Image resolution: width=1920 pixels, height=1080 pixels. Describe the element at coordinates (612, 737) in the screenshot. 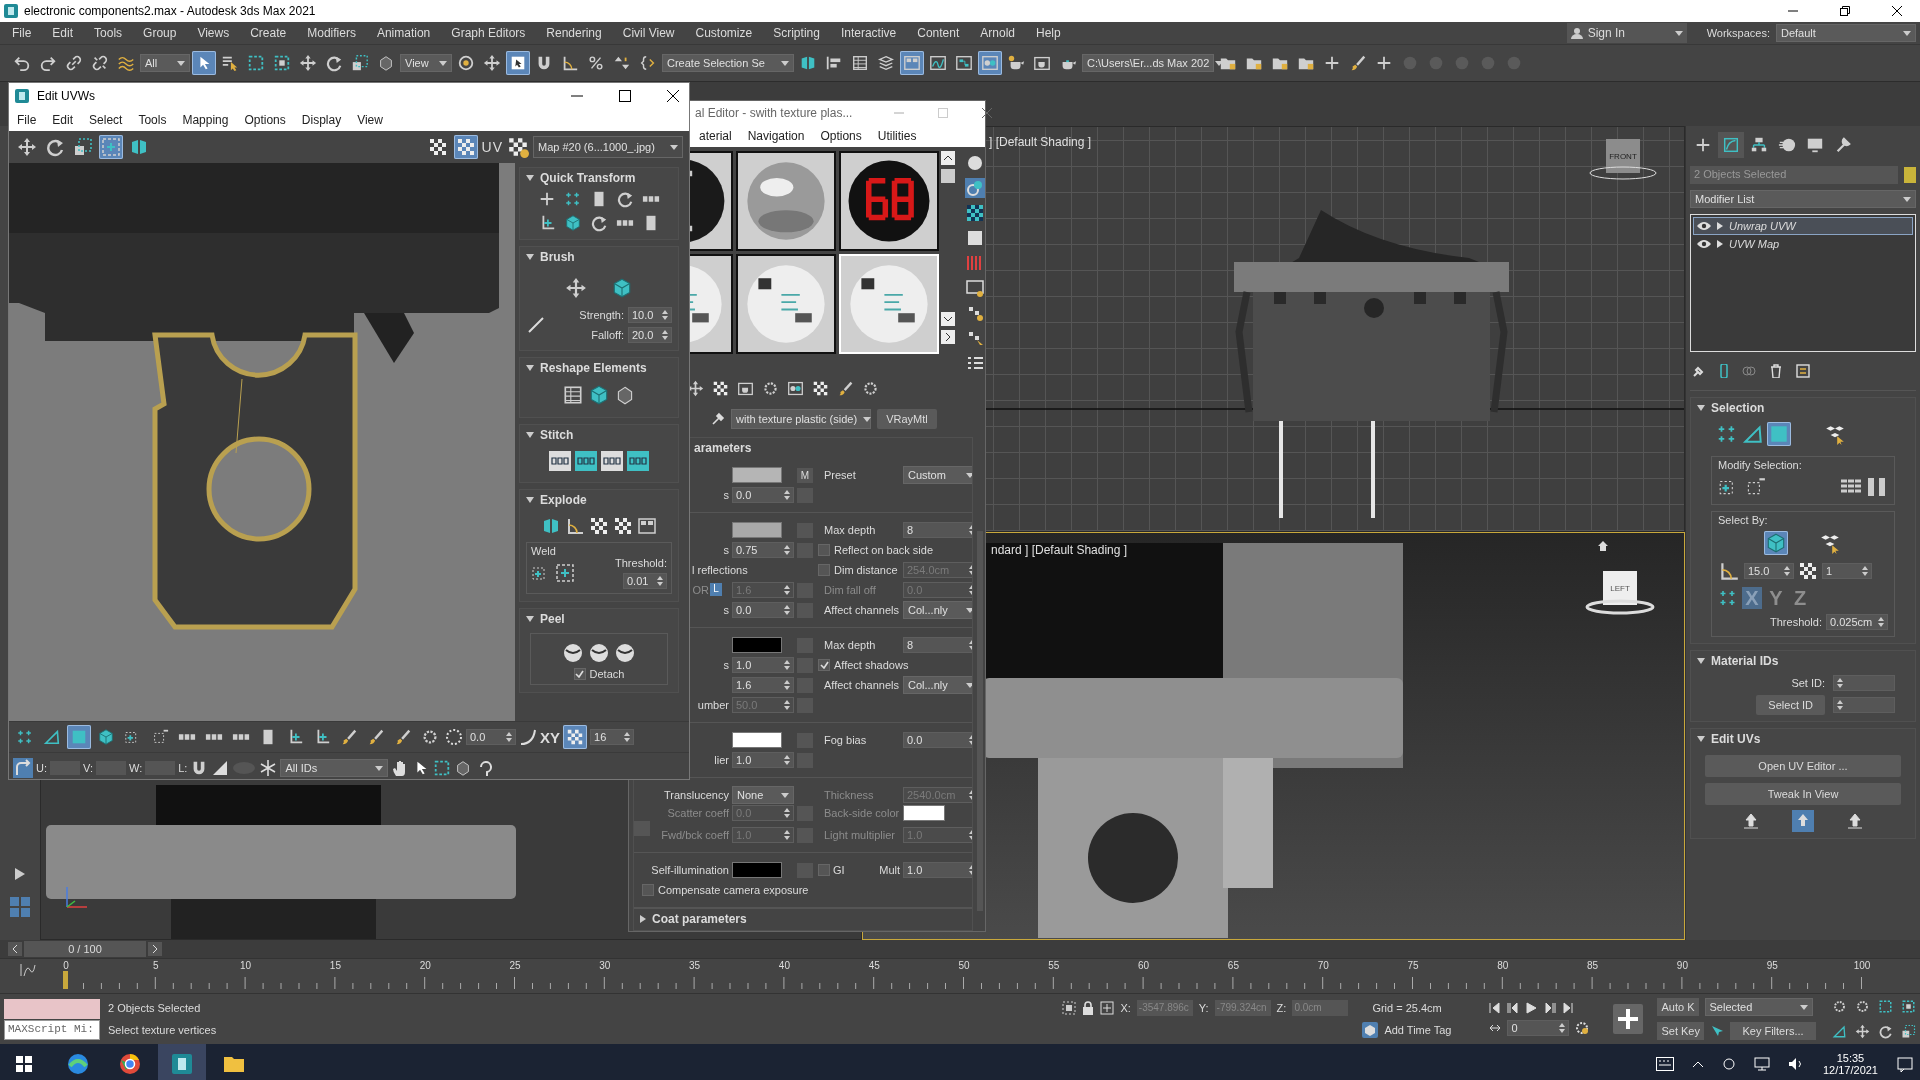

I see `grid-spinner: 16` at that location.